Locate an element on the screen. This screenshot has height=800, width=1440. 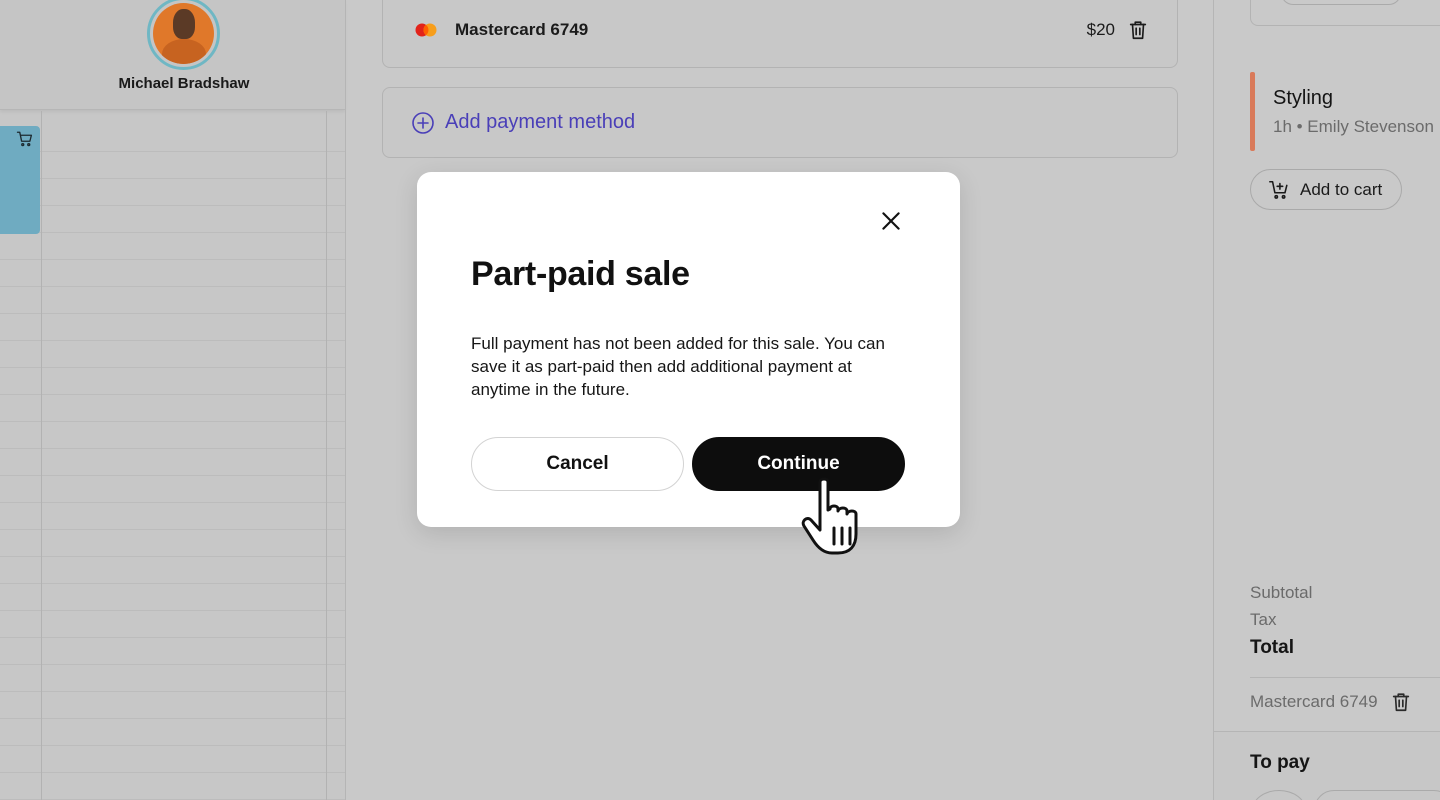
dialog-title: Part-paid sale is located at coordinates (580, 274).